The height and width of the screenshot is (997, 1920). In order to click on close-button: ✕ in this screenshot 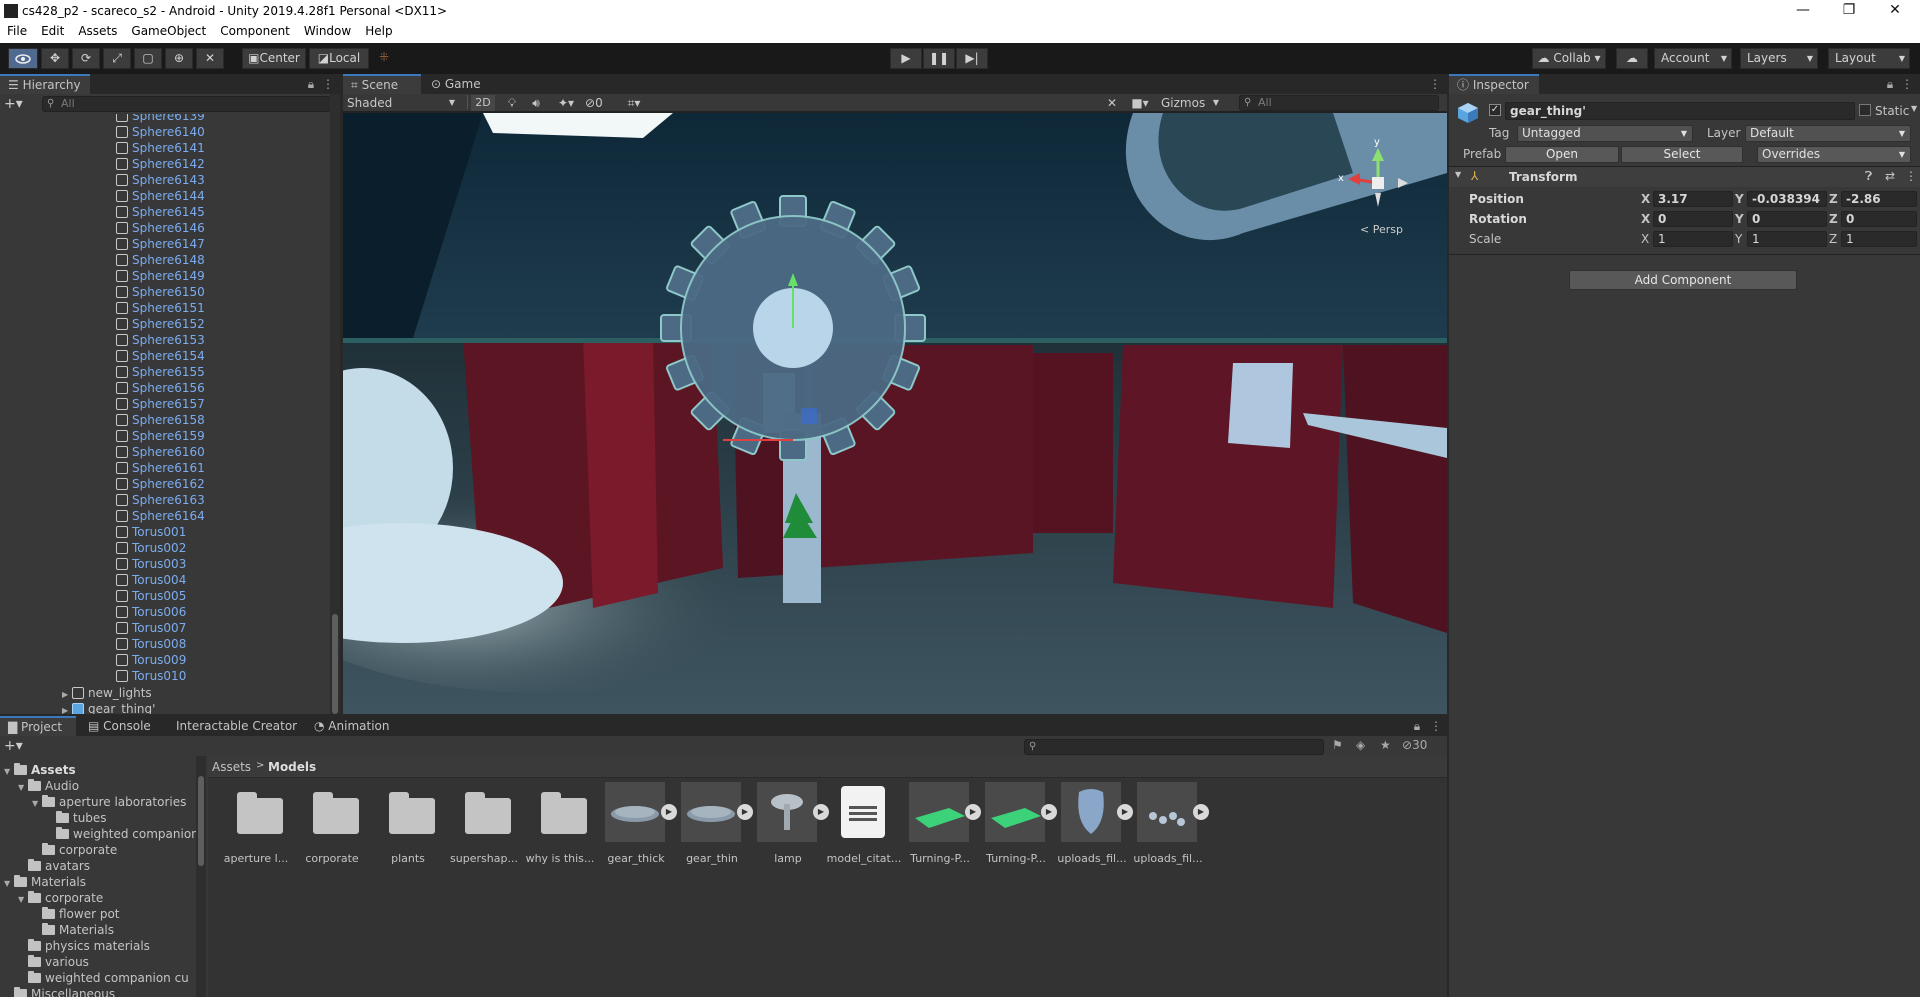, I will do `click(1895, 11)`.